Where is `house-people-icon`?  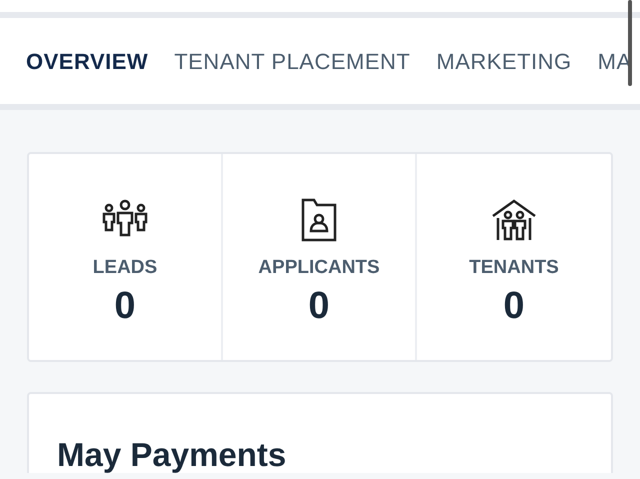 house-people-icon is located at coordinates (514, 220).